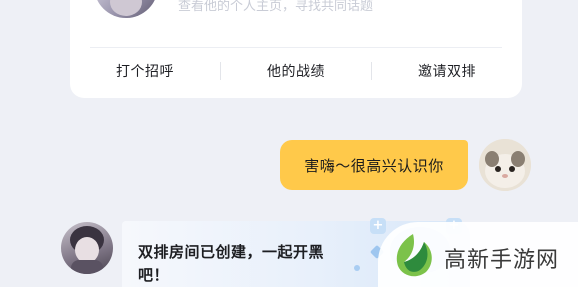 This screenshot has height=287, width=578. What do you see at coordinates (145, 71) in the screenshot?
I see `say-hi-button: 打个招呼` at bounding box center [145, 71].